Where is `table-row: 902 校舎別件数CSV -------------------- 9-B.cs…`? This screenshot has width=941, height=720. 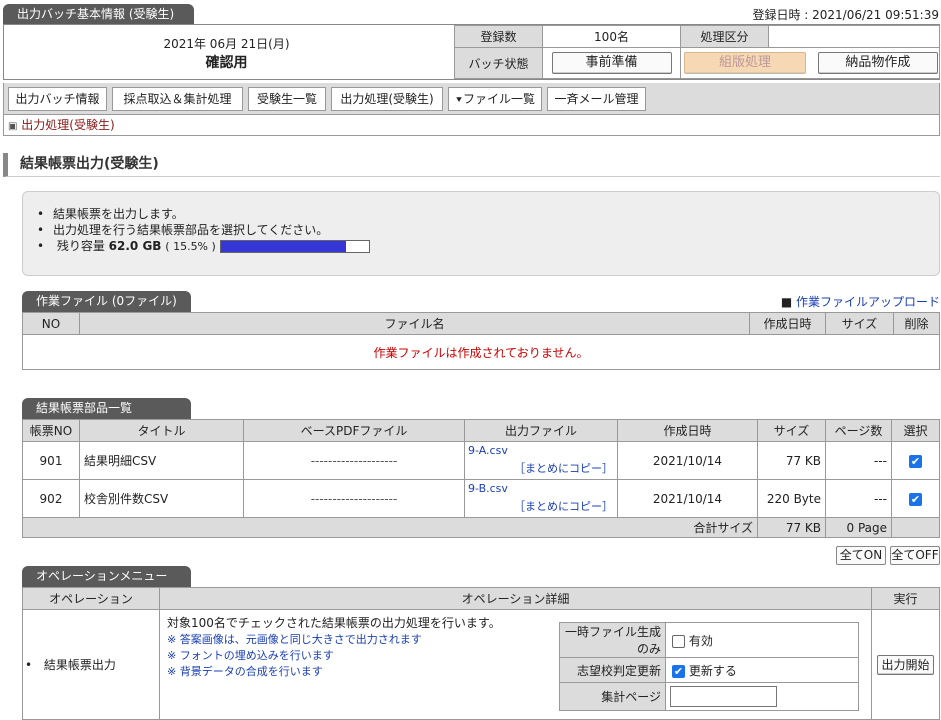
table-row: 902 校舎別件数CSV -------------------- 9-B.cs… is located at coordinates (481, 498).